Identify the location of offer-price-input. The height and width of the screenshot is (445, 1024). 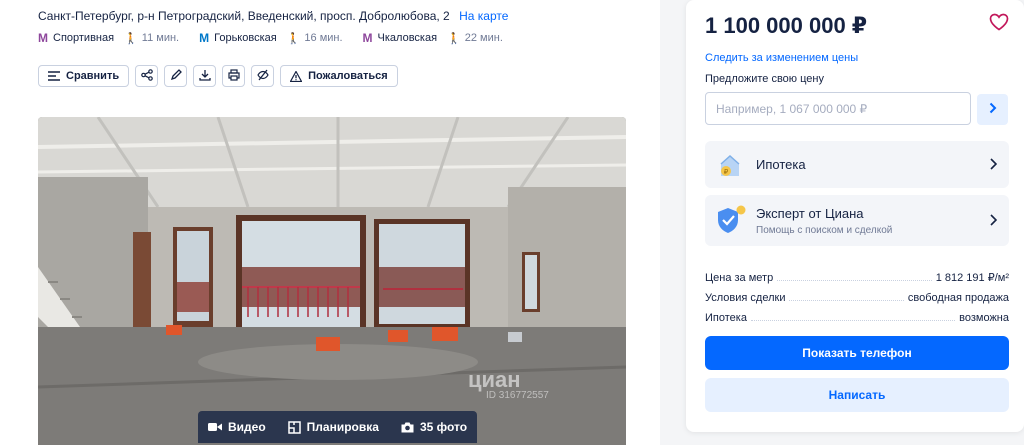
(838, 108).